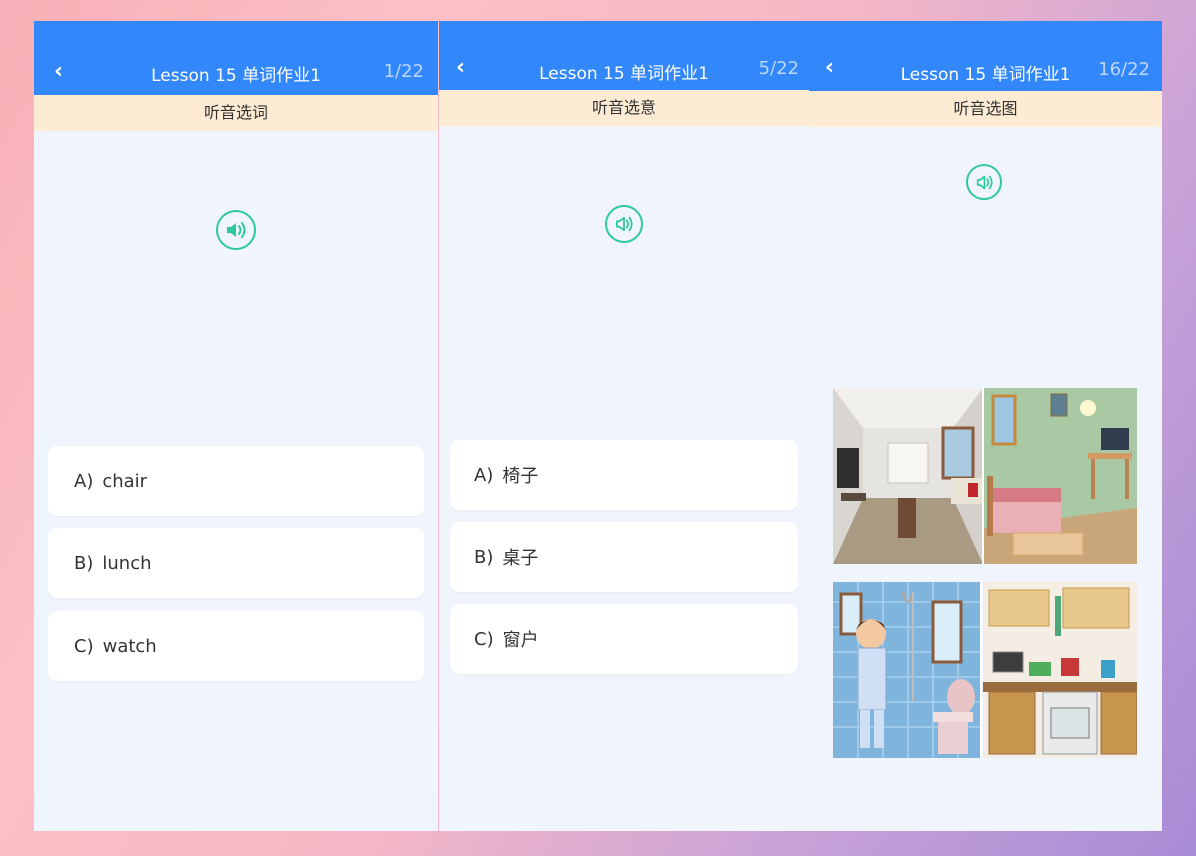 The width and height of the screenshot is (1196, 856). Describe the element at coordinates (125, 481) in the screenshot. I see `option-text: chair` at that location.